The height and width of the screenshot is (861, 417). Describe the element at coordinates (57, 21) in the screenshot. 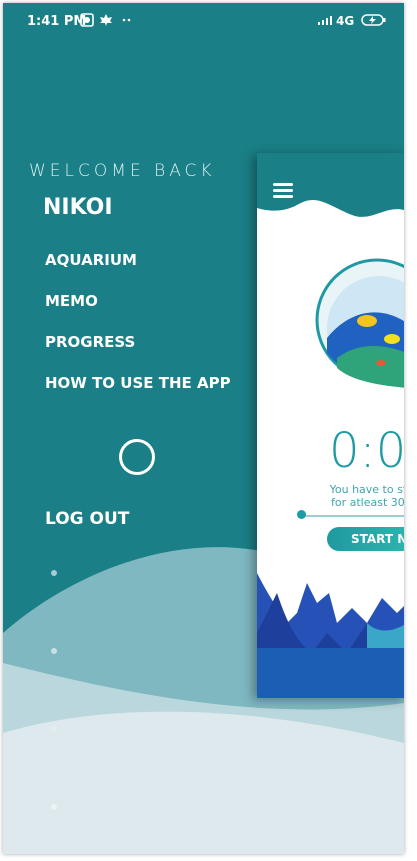

I see `status-time: 1:41 PM` at that location.